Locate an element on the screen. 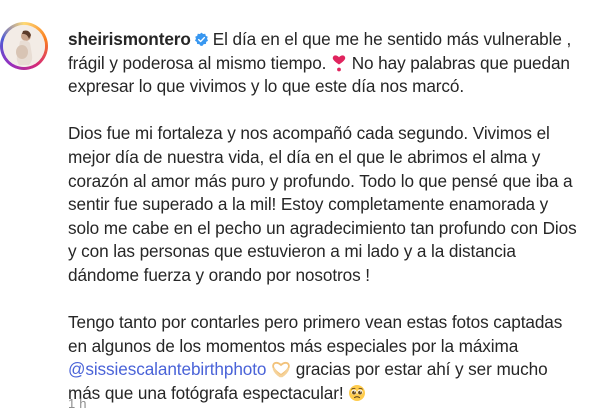 This screenshot has width=605, height=415. story-ring is located at coordinates (24, 46).